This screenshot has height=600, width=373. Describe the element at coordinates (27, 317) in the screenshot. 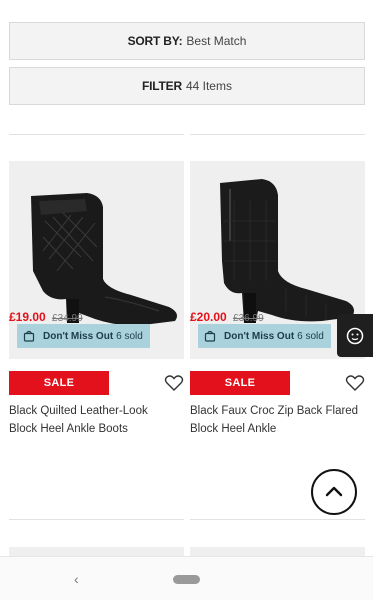

I see `price-now: £19.00` at that location.